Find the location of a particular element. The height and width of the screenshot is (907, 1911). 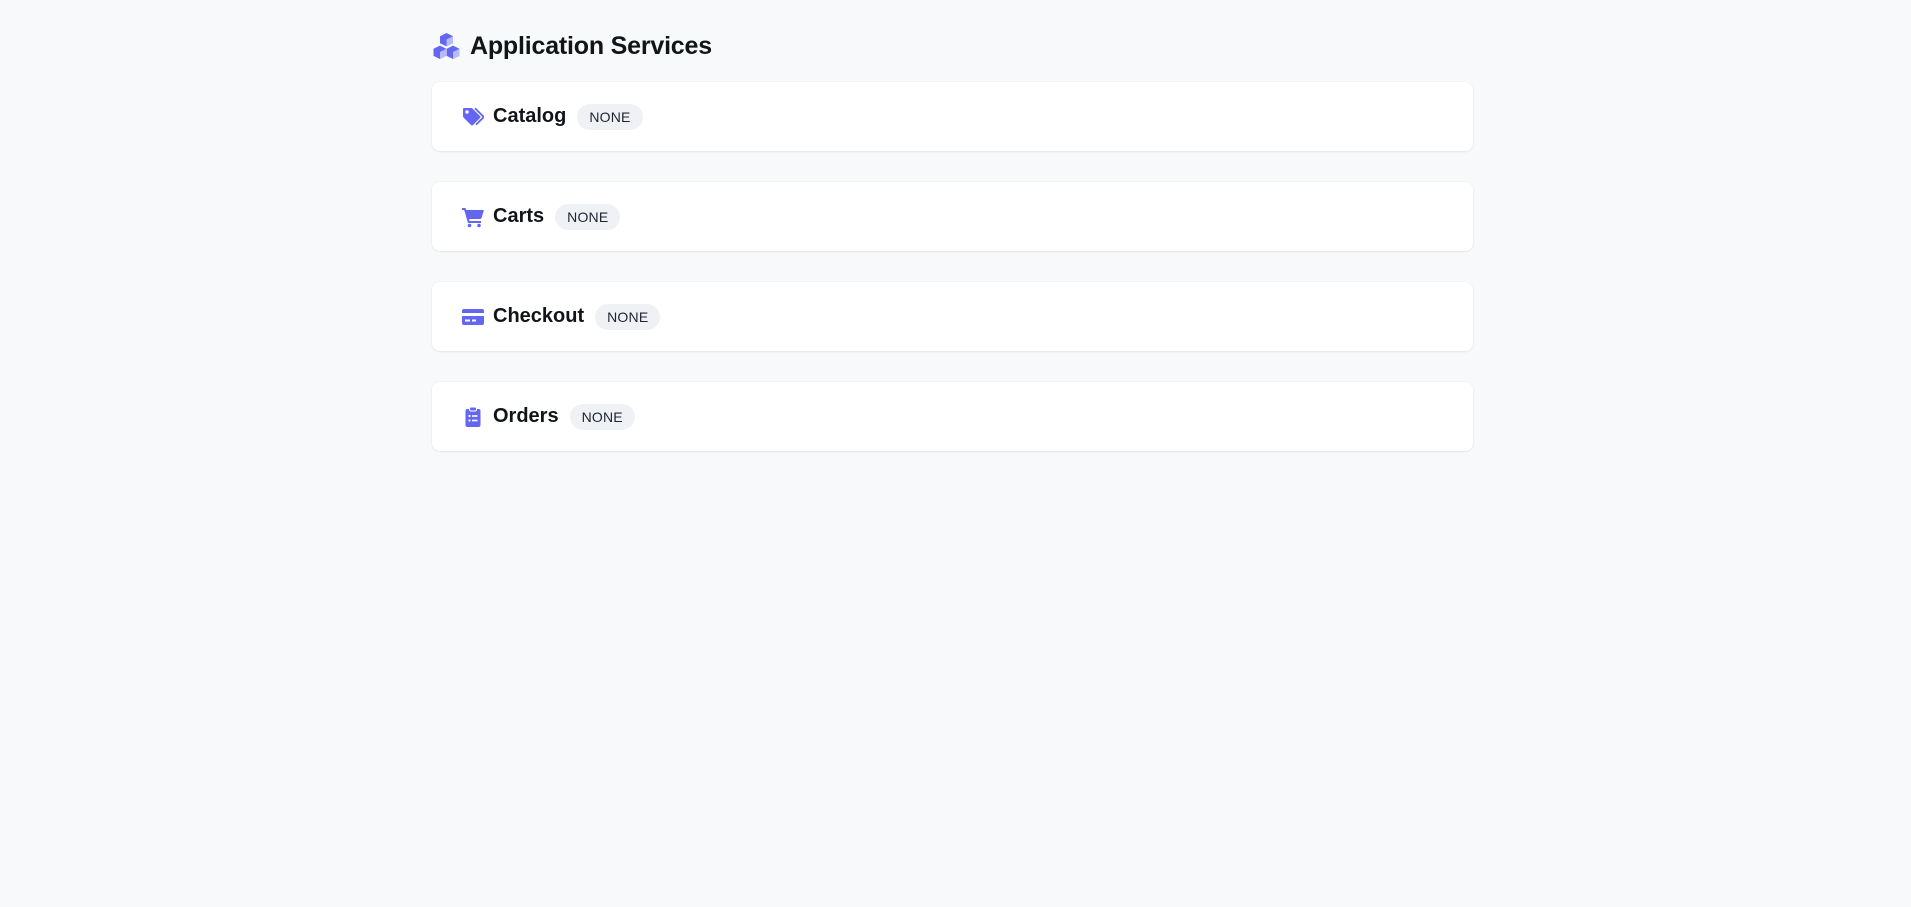

tags-icon is located at coordinates (473, 117).